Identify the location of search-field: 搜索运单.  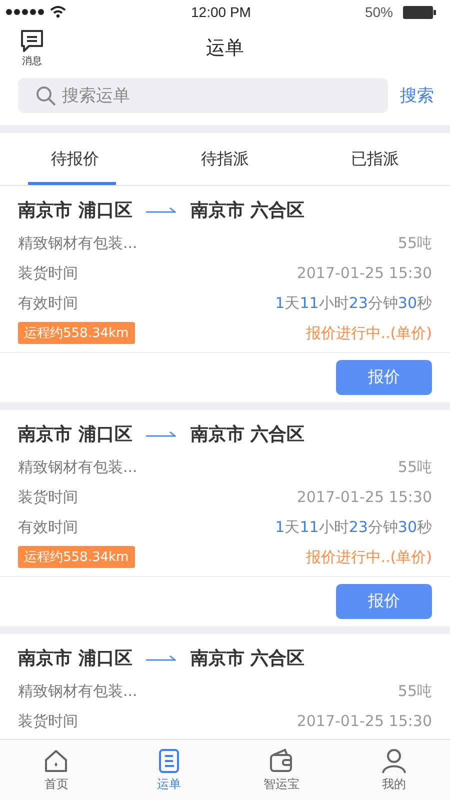
(203, 95).